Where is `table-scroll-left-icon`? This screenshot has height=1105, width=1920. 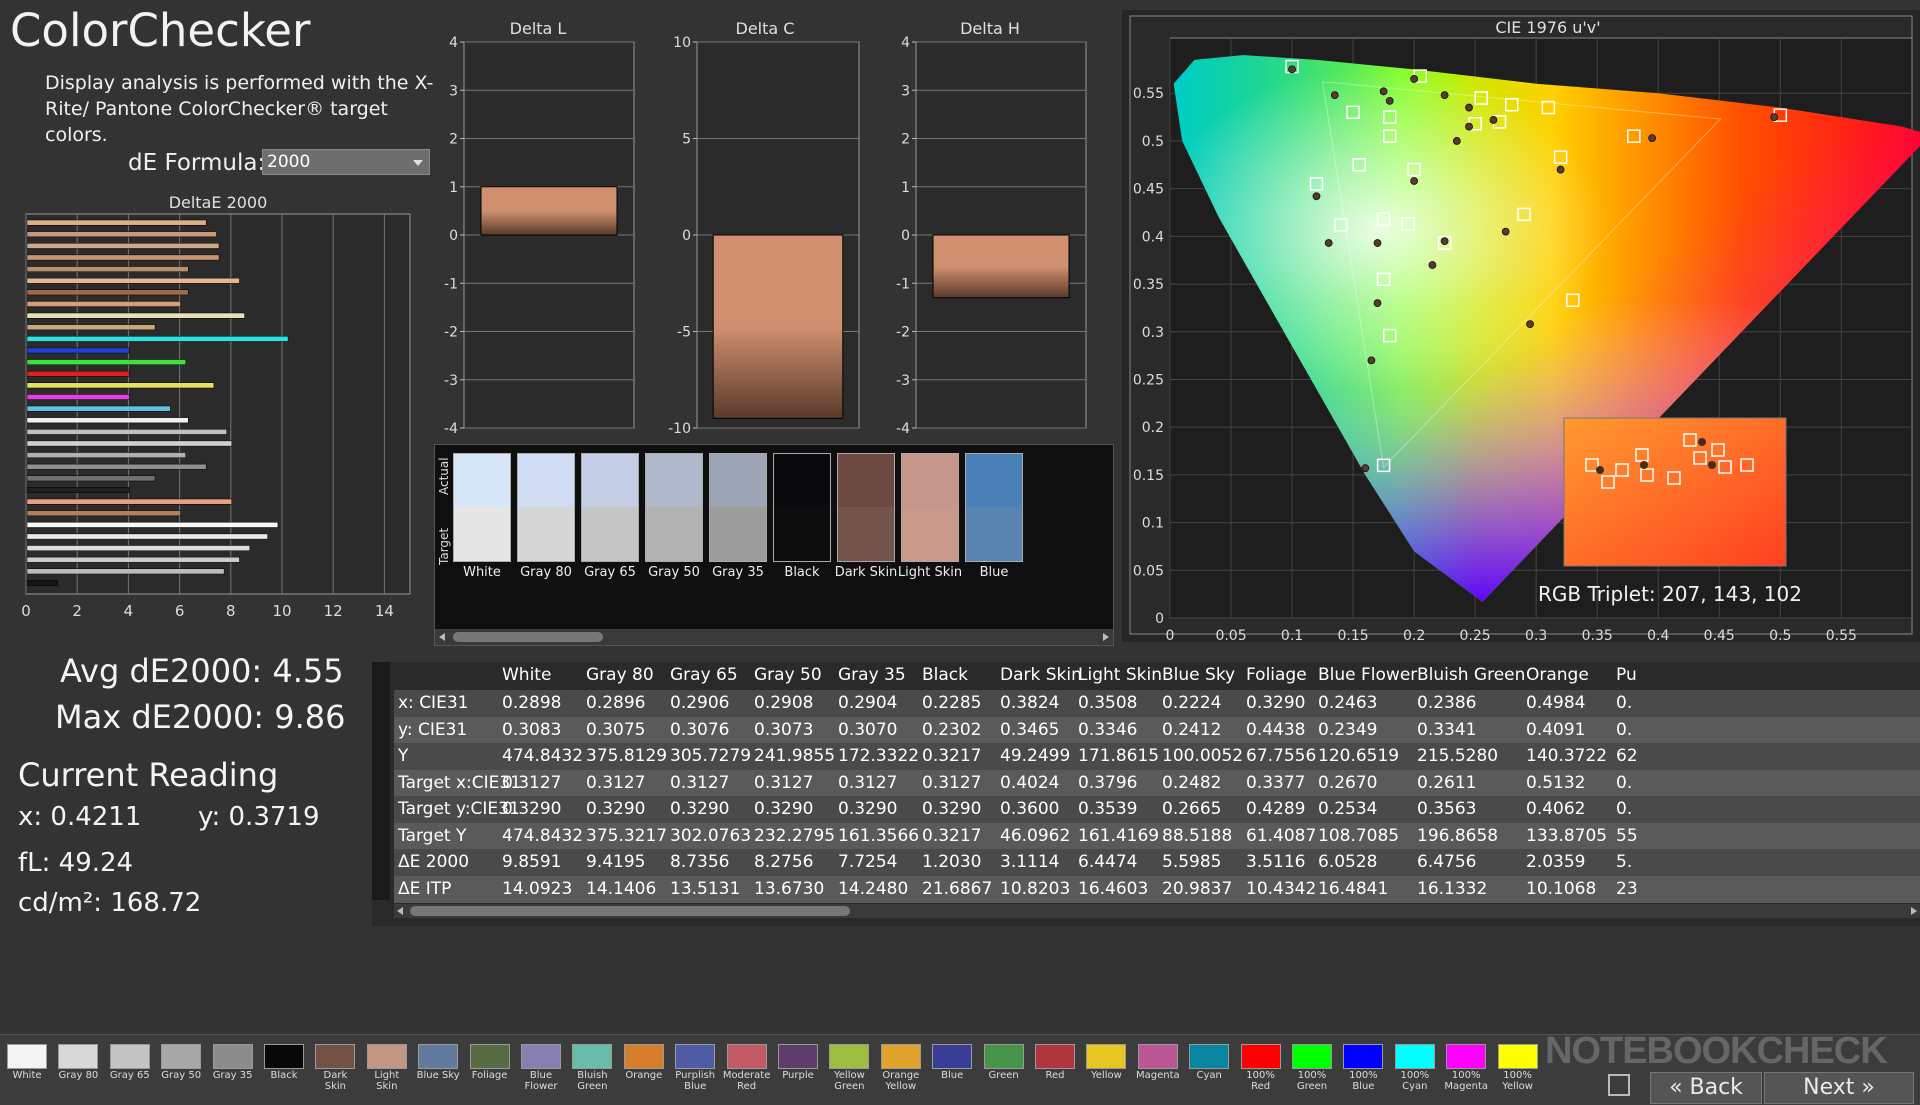
table-scroll-left-icon is located at coordinates (400, 911).